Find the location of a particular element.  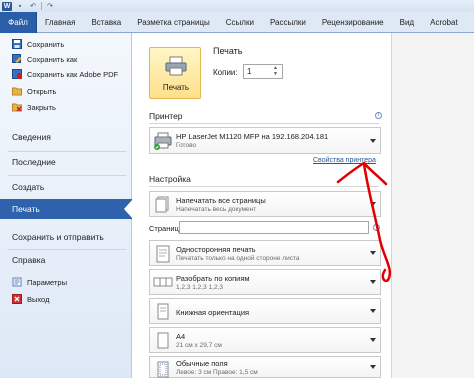

section-print: Печать is located at coordinates (66, 209).